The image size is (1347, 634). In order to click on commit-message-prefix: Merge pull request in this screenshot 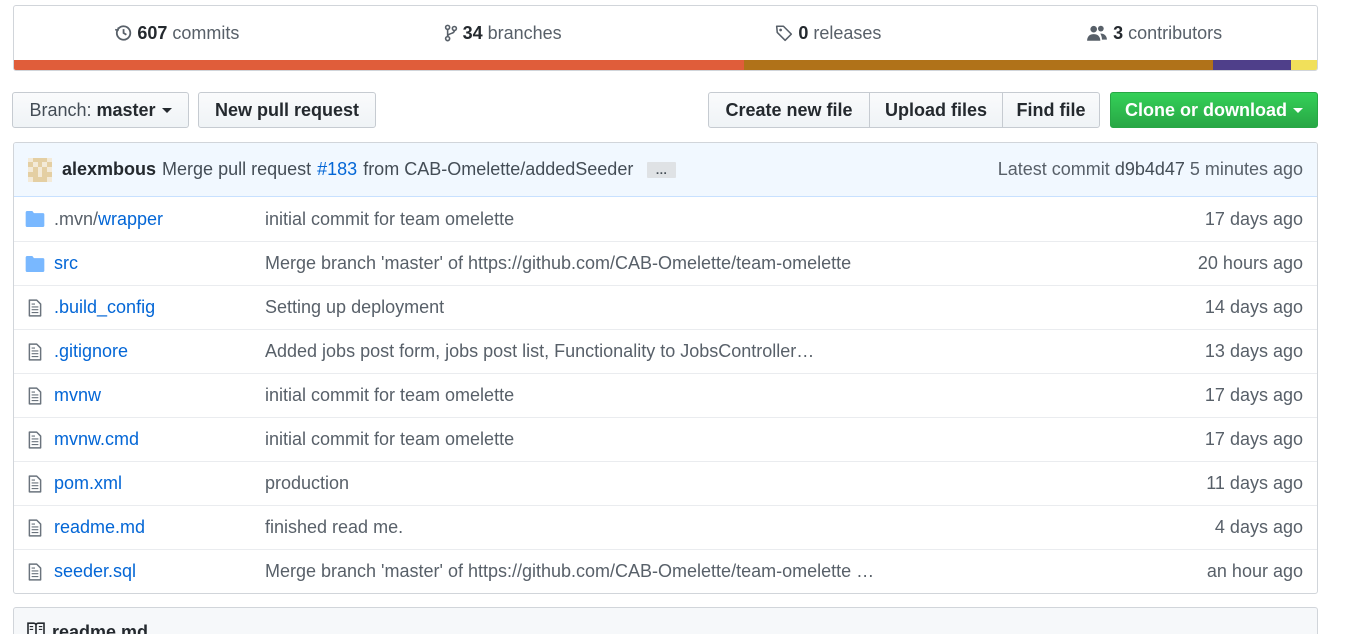, I will do `click(236, 169)`.